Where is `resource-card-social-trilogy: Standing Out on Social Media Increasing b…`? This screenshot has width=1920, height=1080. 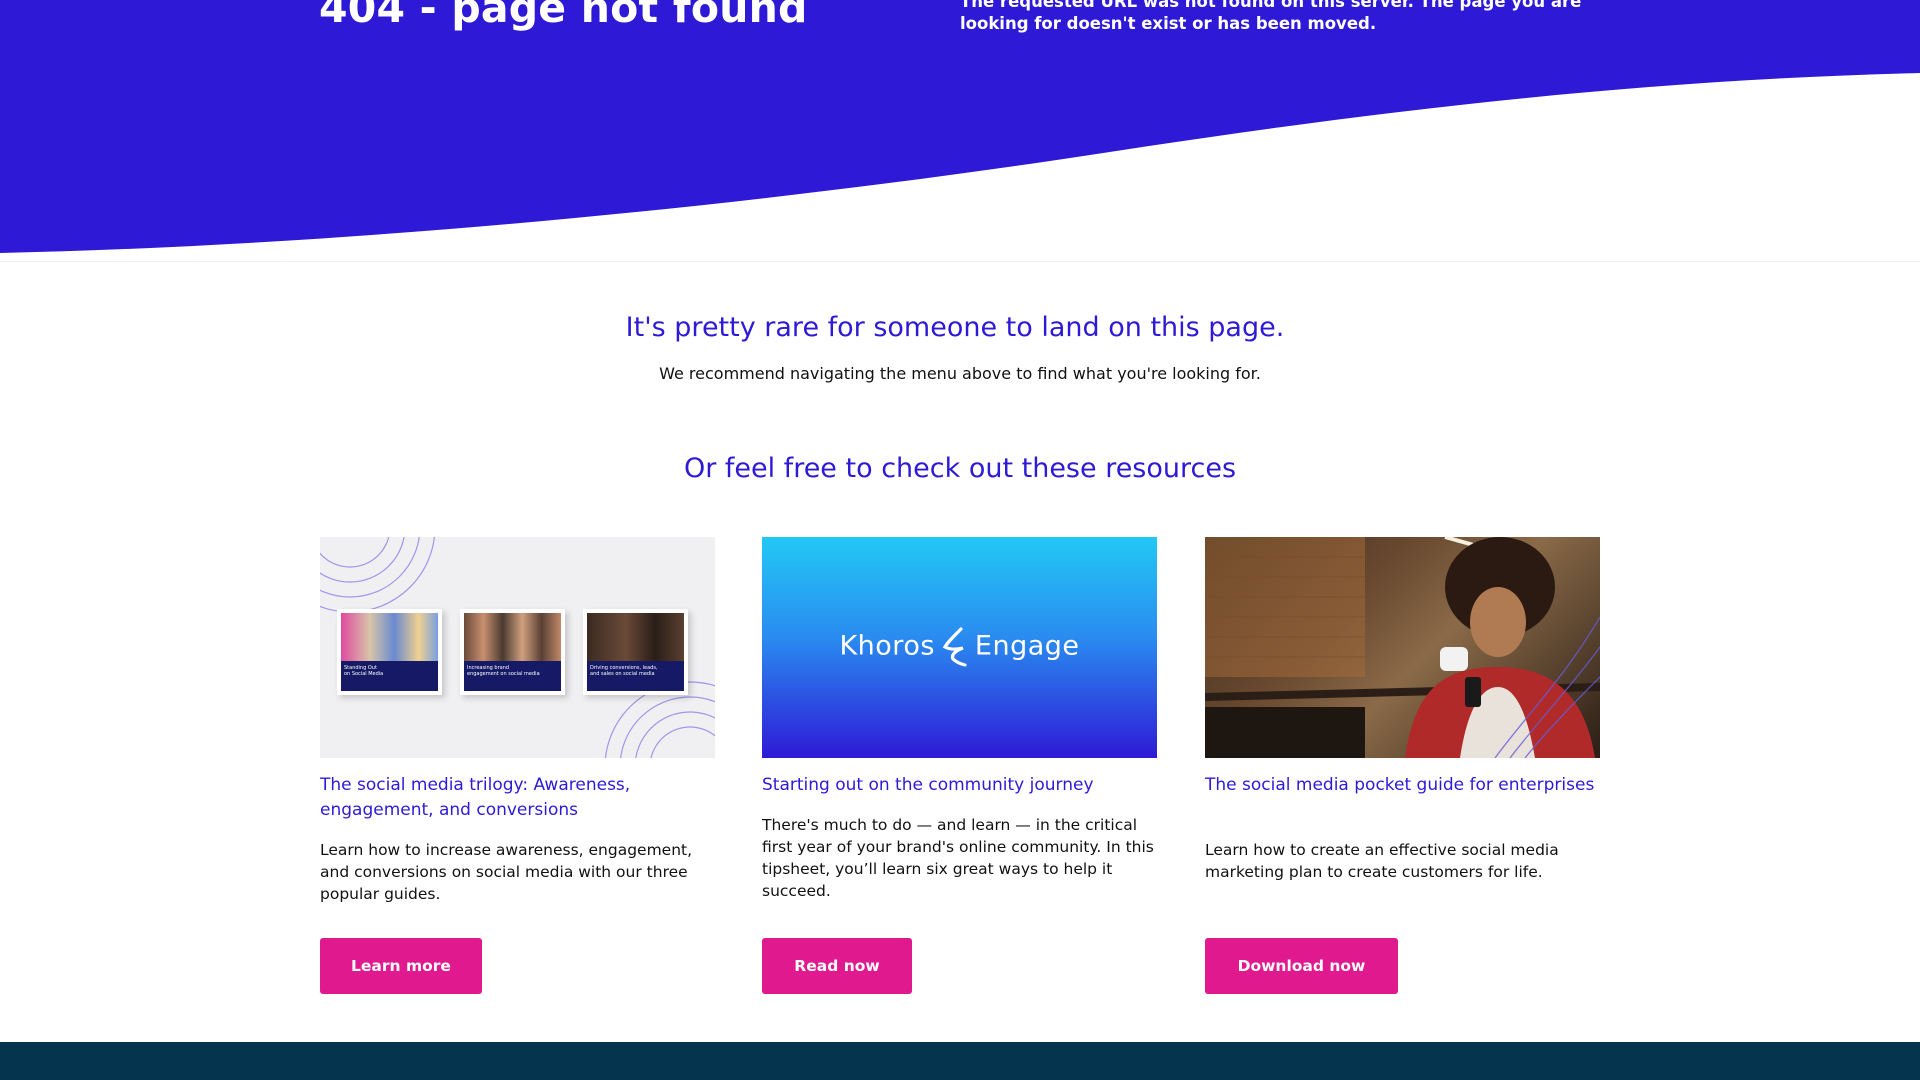
resource-card-social-trilogy: Standing Out on Social Media Increasing b… is located at coordinates (517, 765).